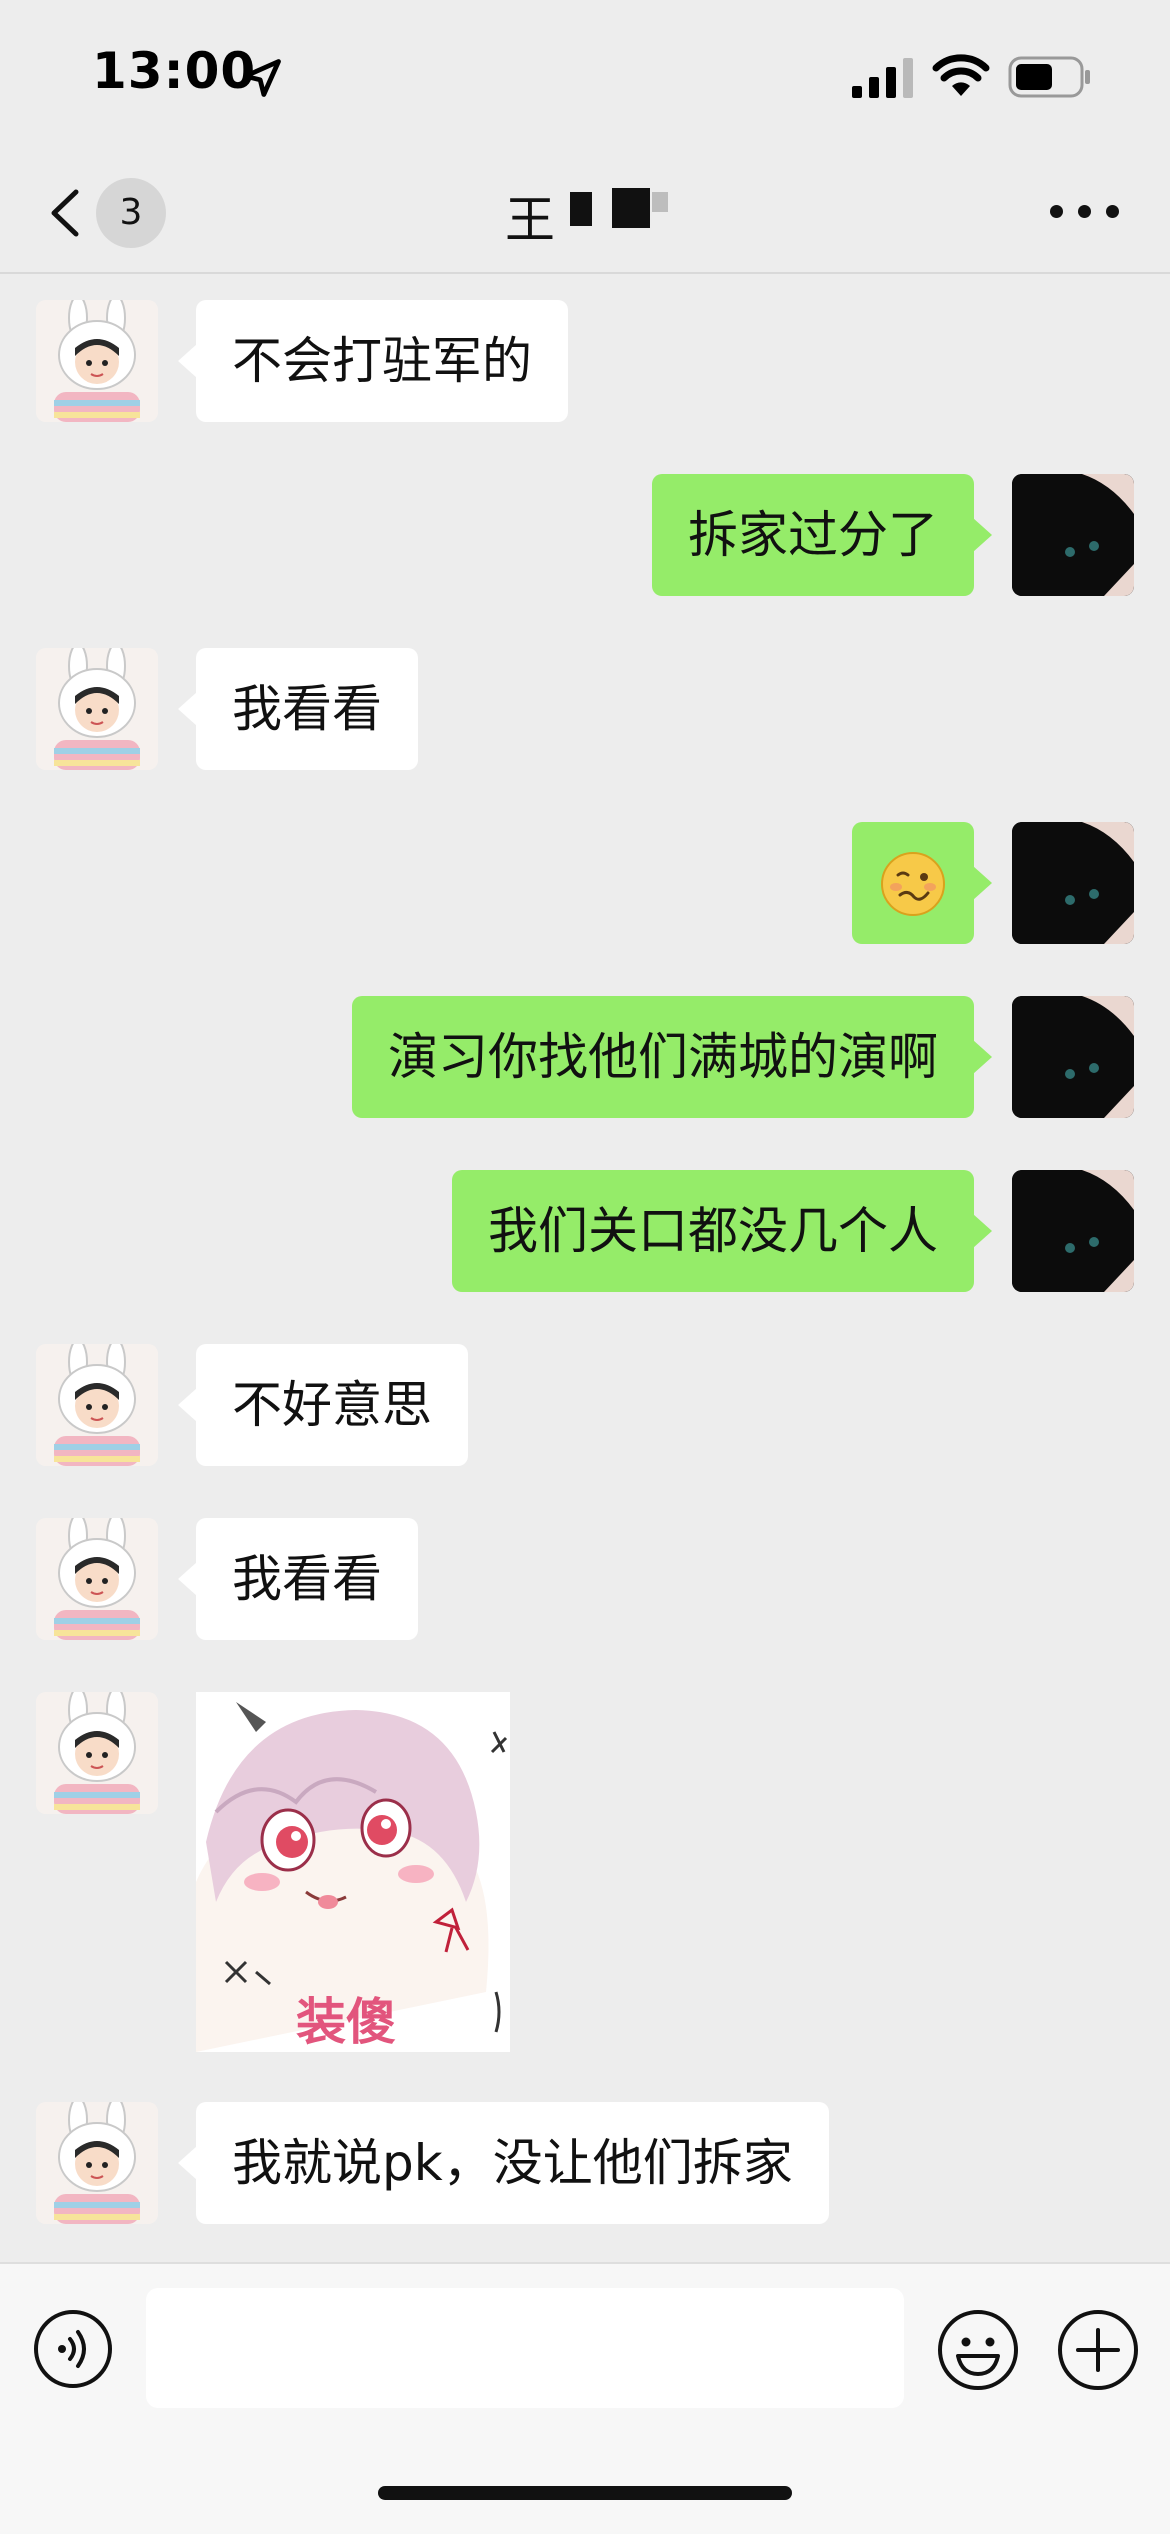 The width and height of the screenshot is (1170, 2534). What do you see at coordinates (585, 2493) in the screenshot?
I see `home-indicator` at bounding box center [585, 2493].